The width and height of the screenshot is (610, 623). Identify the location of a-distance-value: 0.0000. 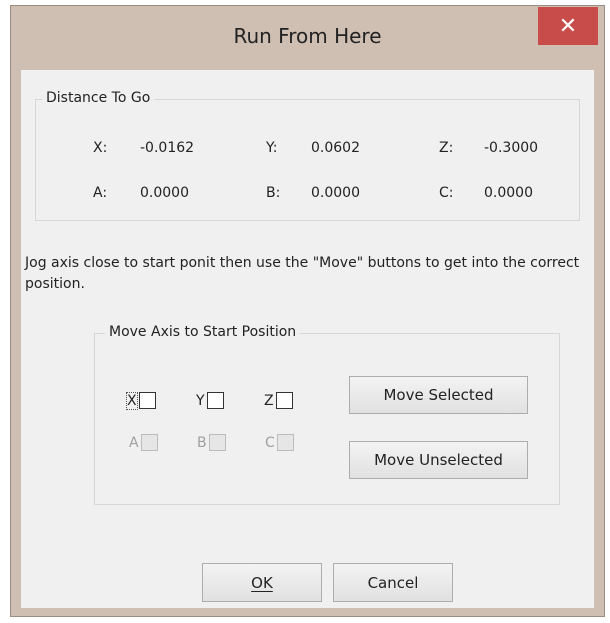
(164, 193).